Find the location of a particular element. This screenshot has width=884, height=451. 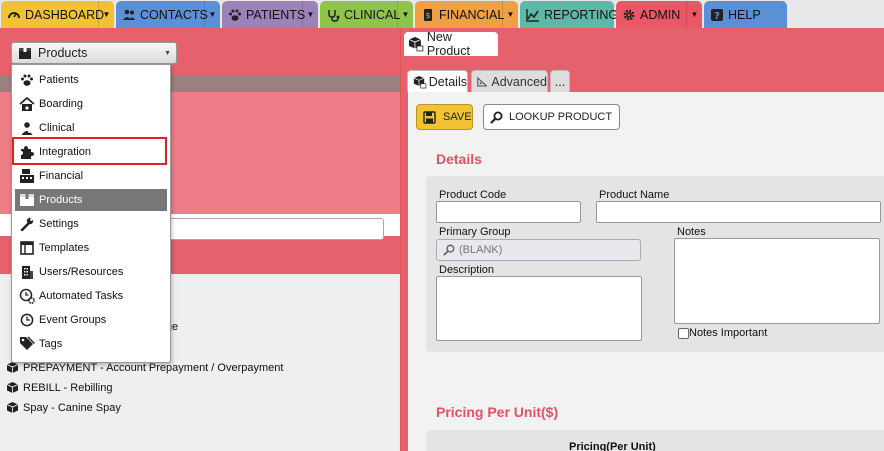

primary-group-select: (BLANK) is located at coordinates (538, 250).